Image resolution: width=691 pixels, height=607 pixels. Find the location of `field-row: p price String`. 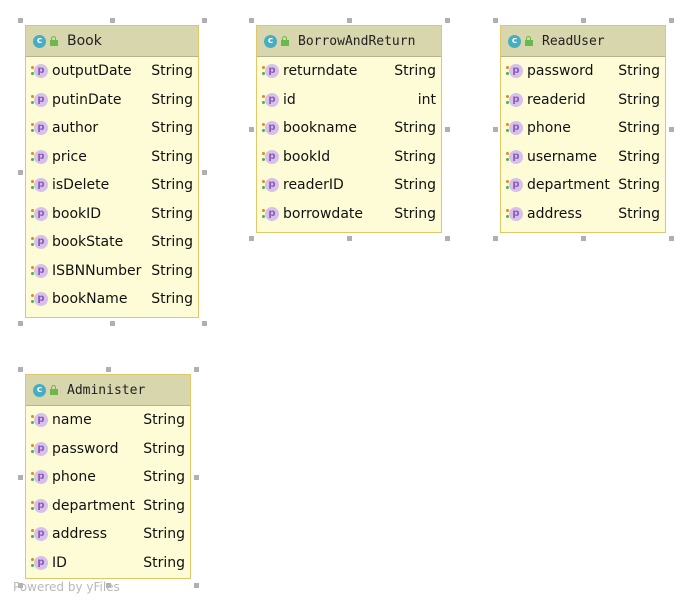

field-row: p price String is located at coordinates (112, 157).